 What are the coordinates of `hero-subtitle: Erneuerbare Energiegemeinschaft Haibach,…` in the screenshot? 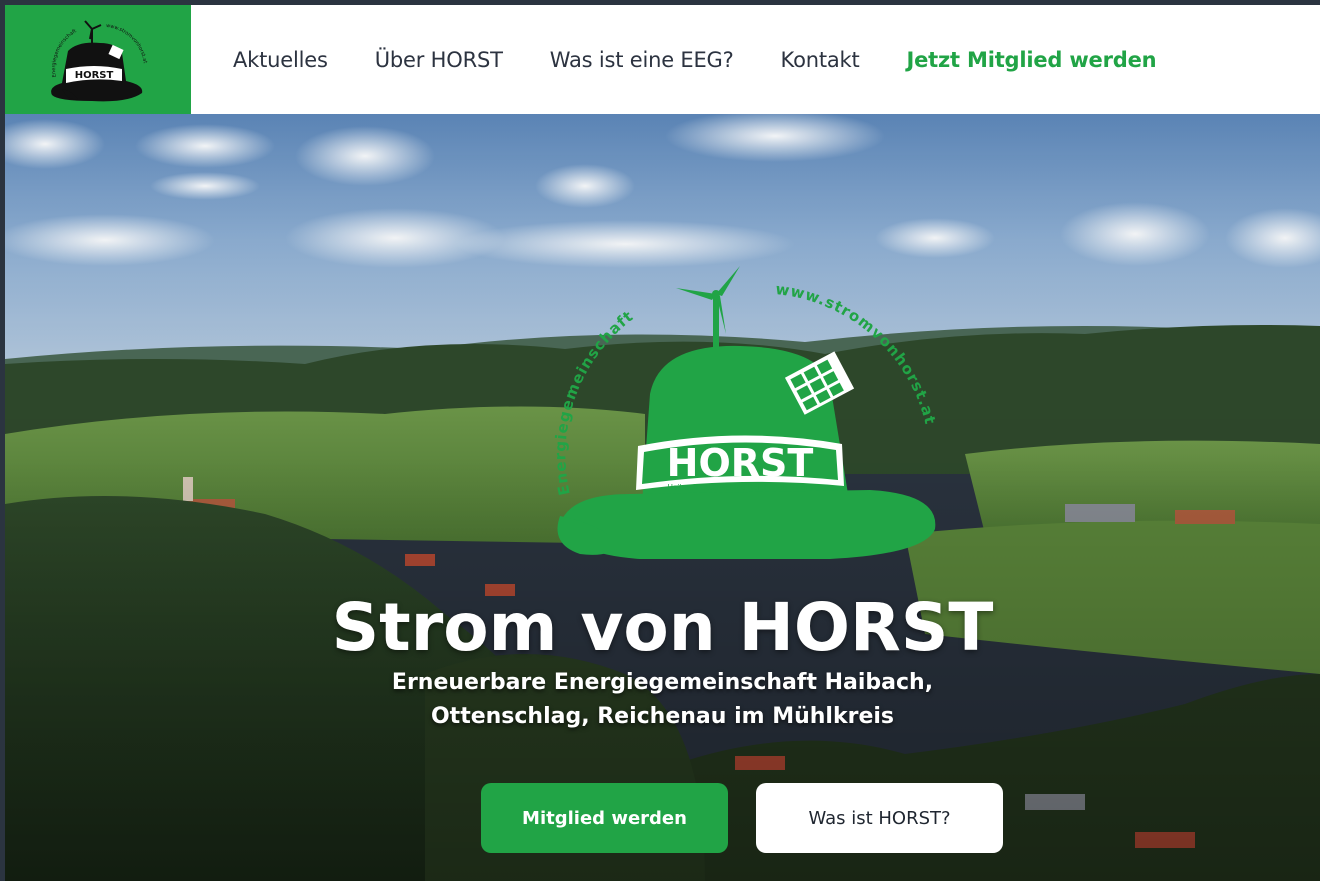 It's located at (662, 700).